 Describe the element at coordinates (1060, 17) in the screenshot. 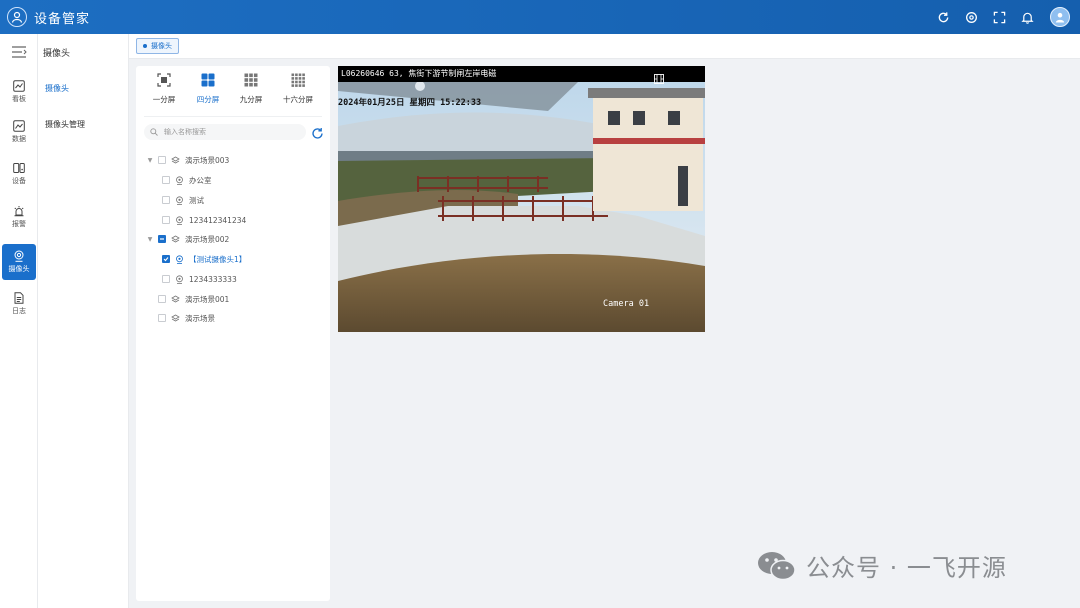

I see `user-avatar` at that location.